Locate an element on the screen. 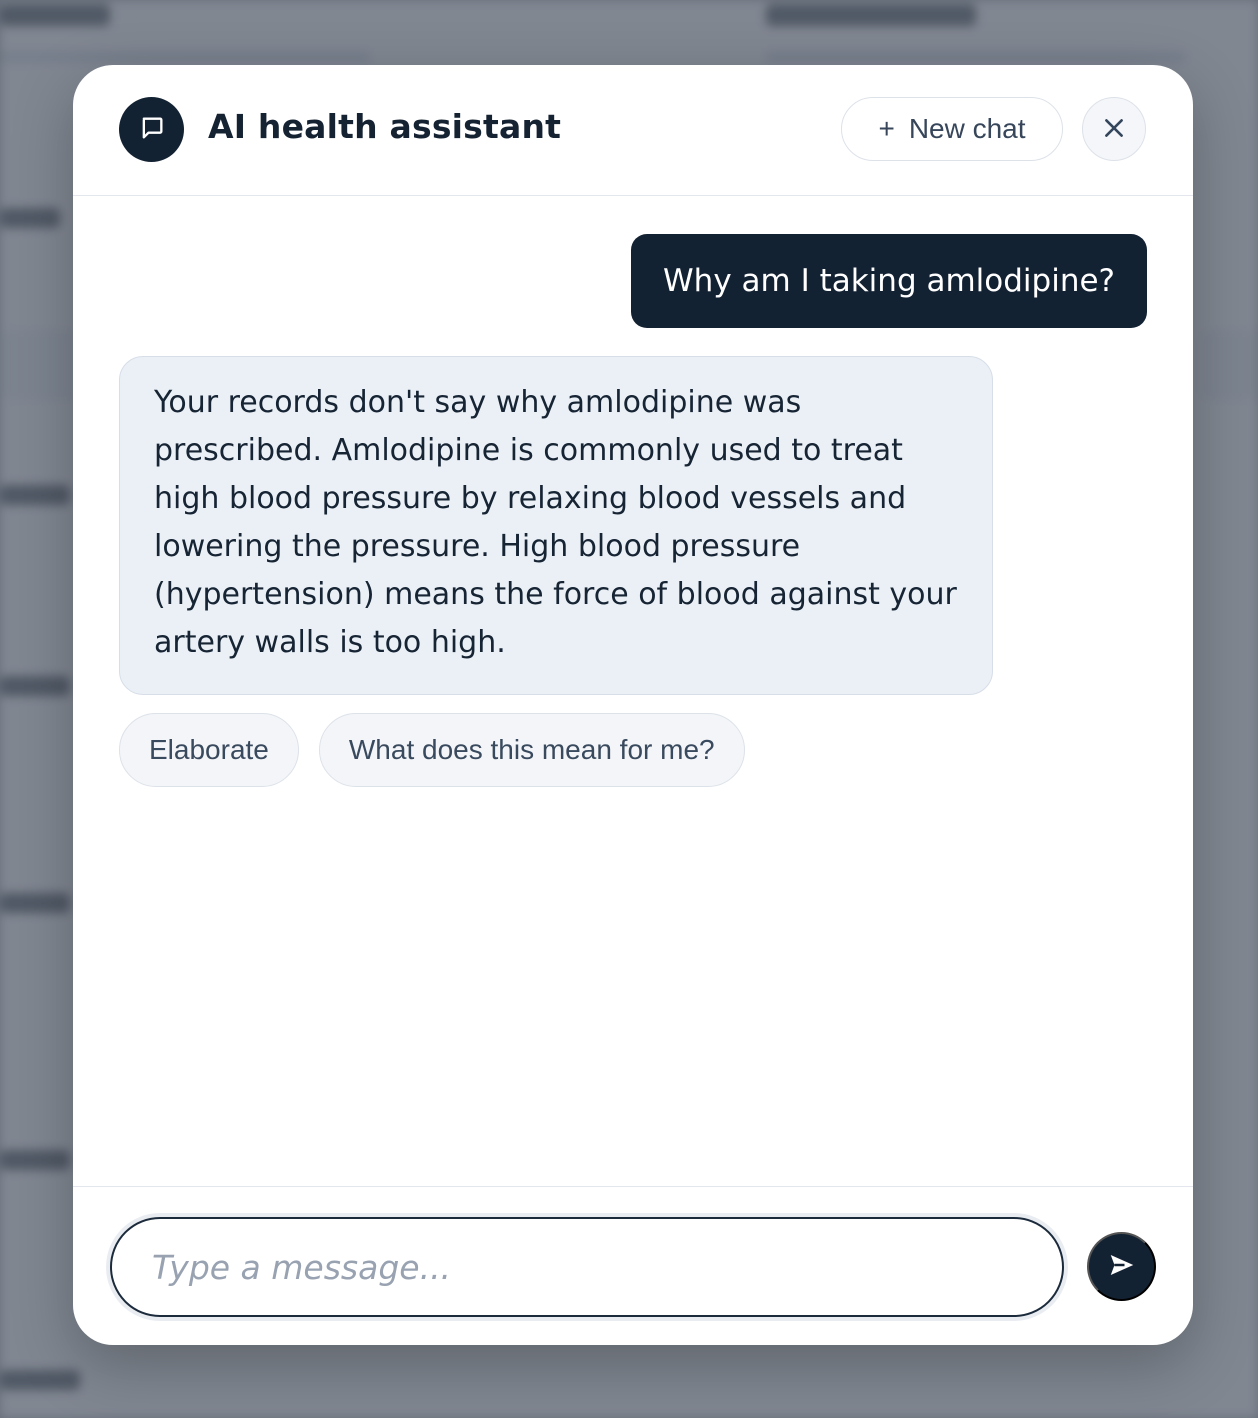  send-button is located at coordinates (1121, 1266).